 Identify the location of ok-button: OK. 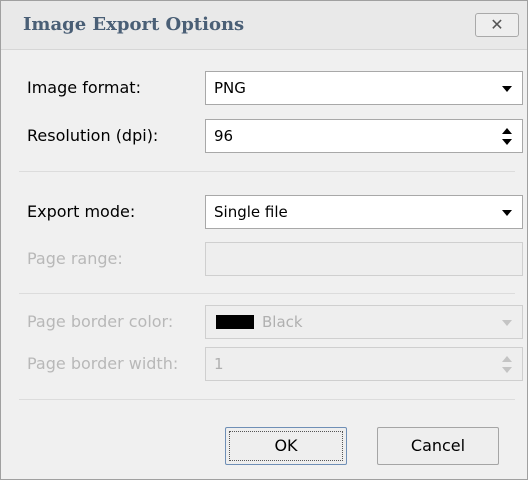
(286, 446).